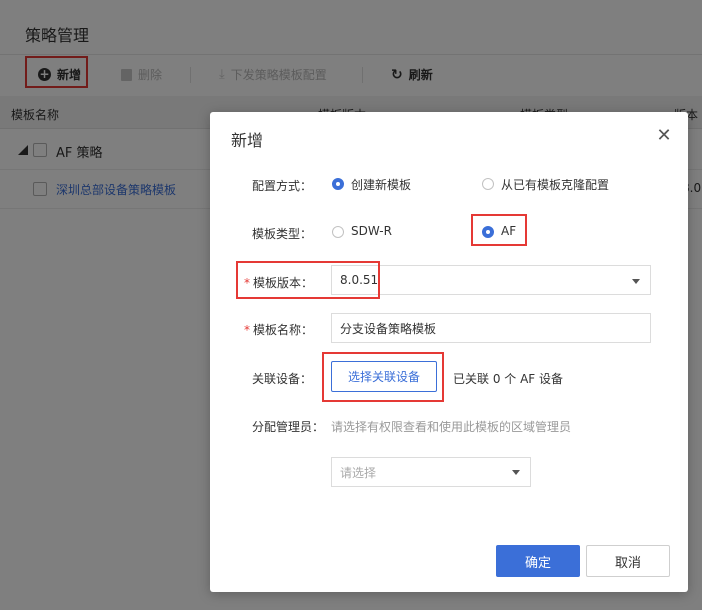 Image resolution: width=702 pixels, height=610 pixels. I want to click on template-name-value: 分支设备策略模板, so click(388, 328).